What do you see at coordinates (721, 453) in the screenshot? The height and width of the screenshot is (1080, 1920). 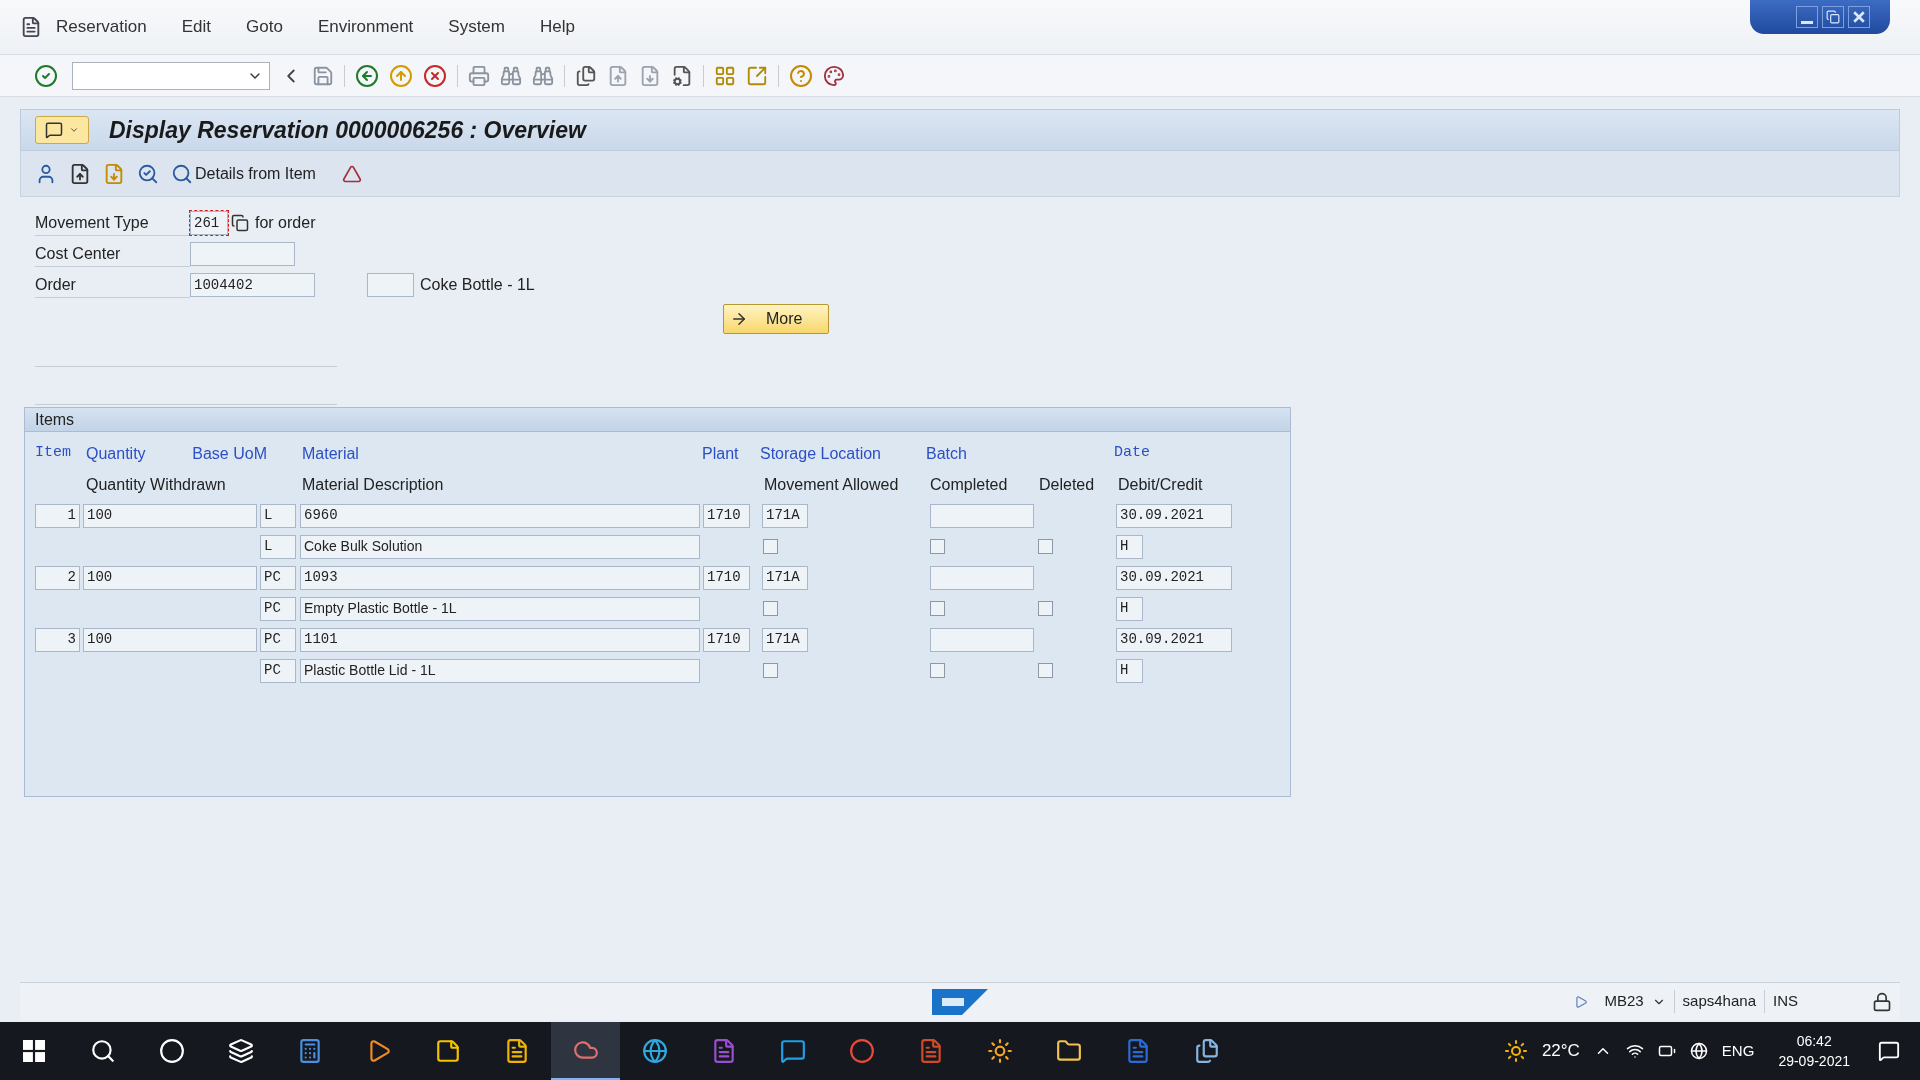 I see `column-header: Plant` at bounding box center [721, 453].